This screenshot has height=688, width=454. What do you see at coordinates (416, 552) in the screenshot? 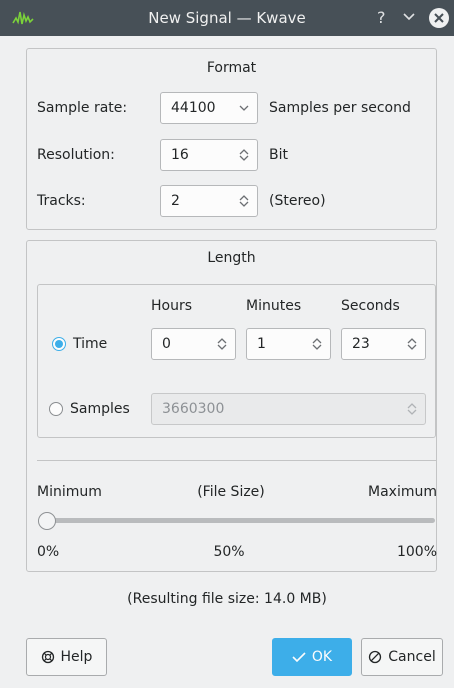
I see `percent-100-label: 100%` at bounding box center [416, 552].